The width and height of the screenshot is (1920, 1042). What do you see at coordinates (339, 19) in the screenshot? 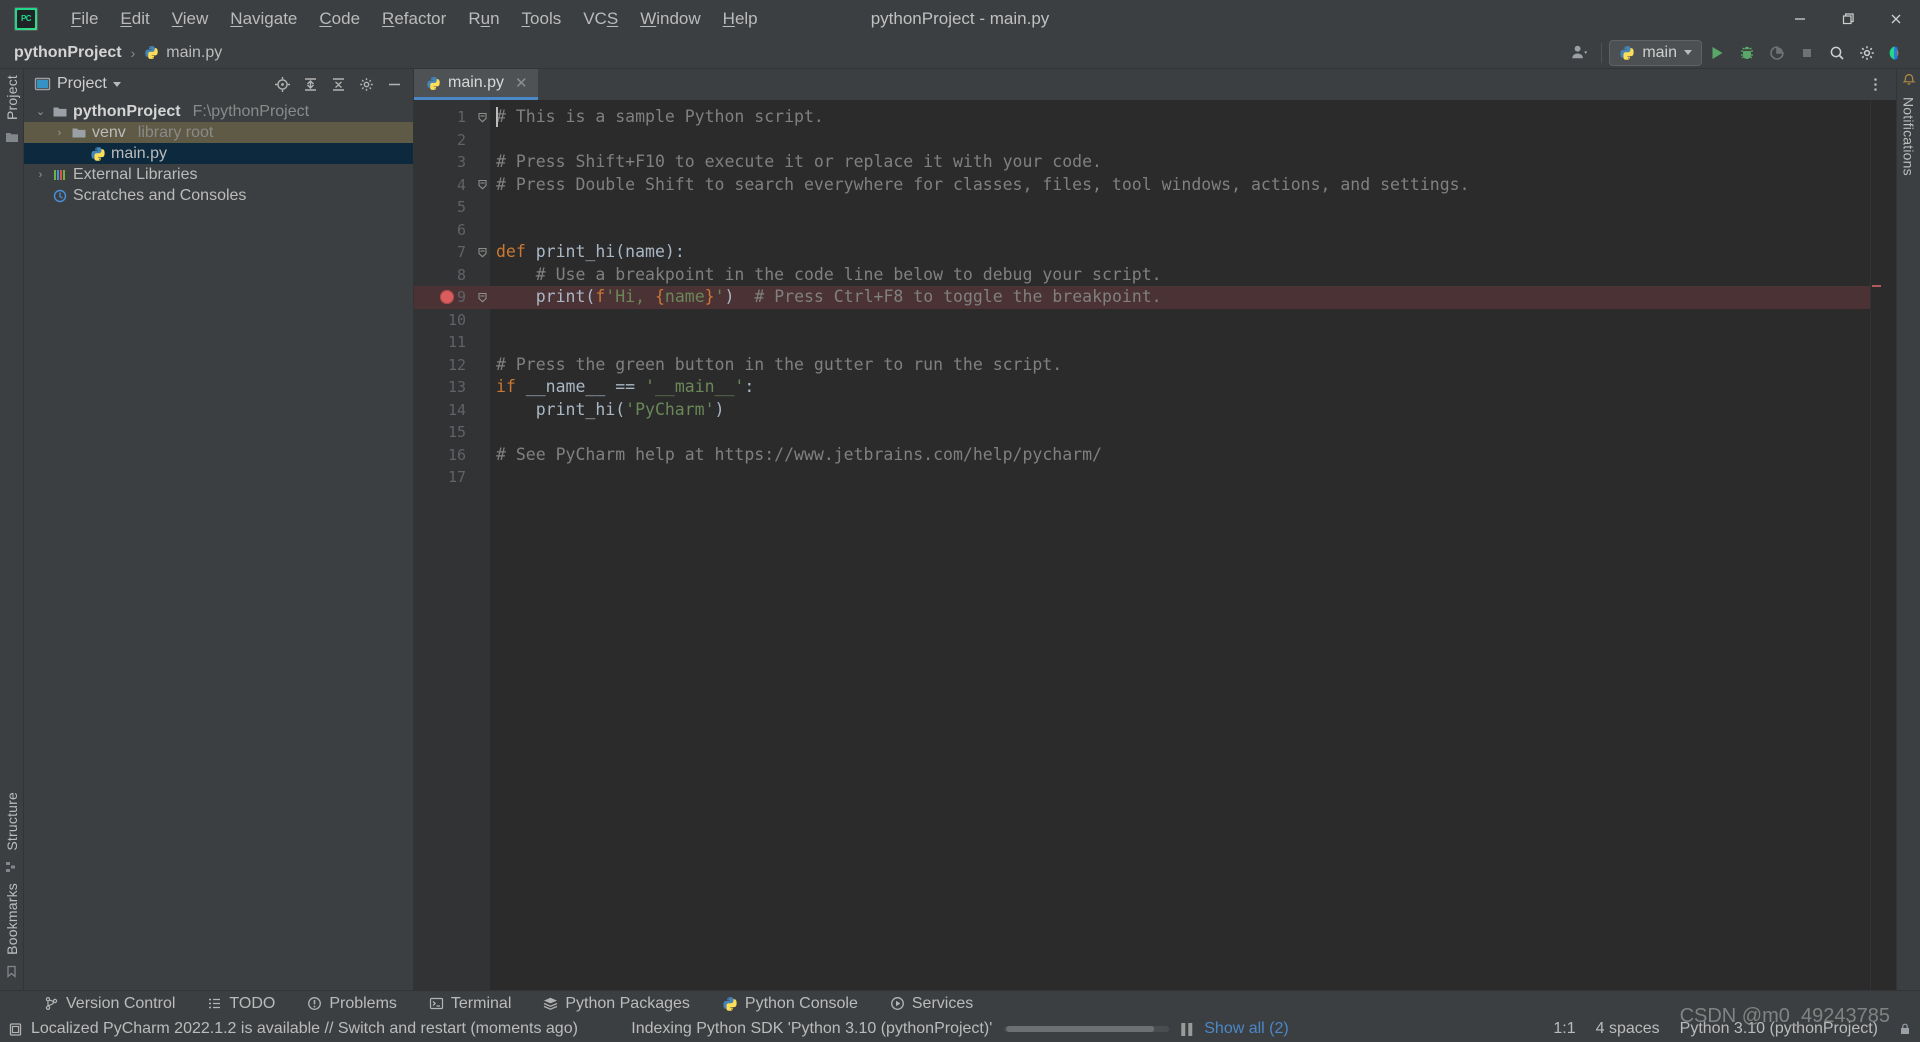
I see `menu-item-code: Code` at bounding box center [339, 19].